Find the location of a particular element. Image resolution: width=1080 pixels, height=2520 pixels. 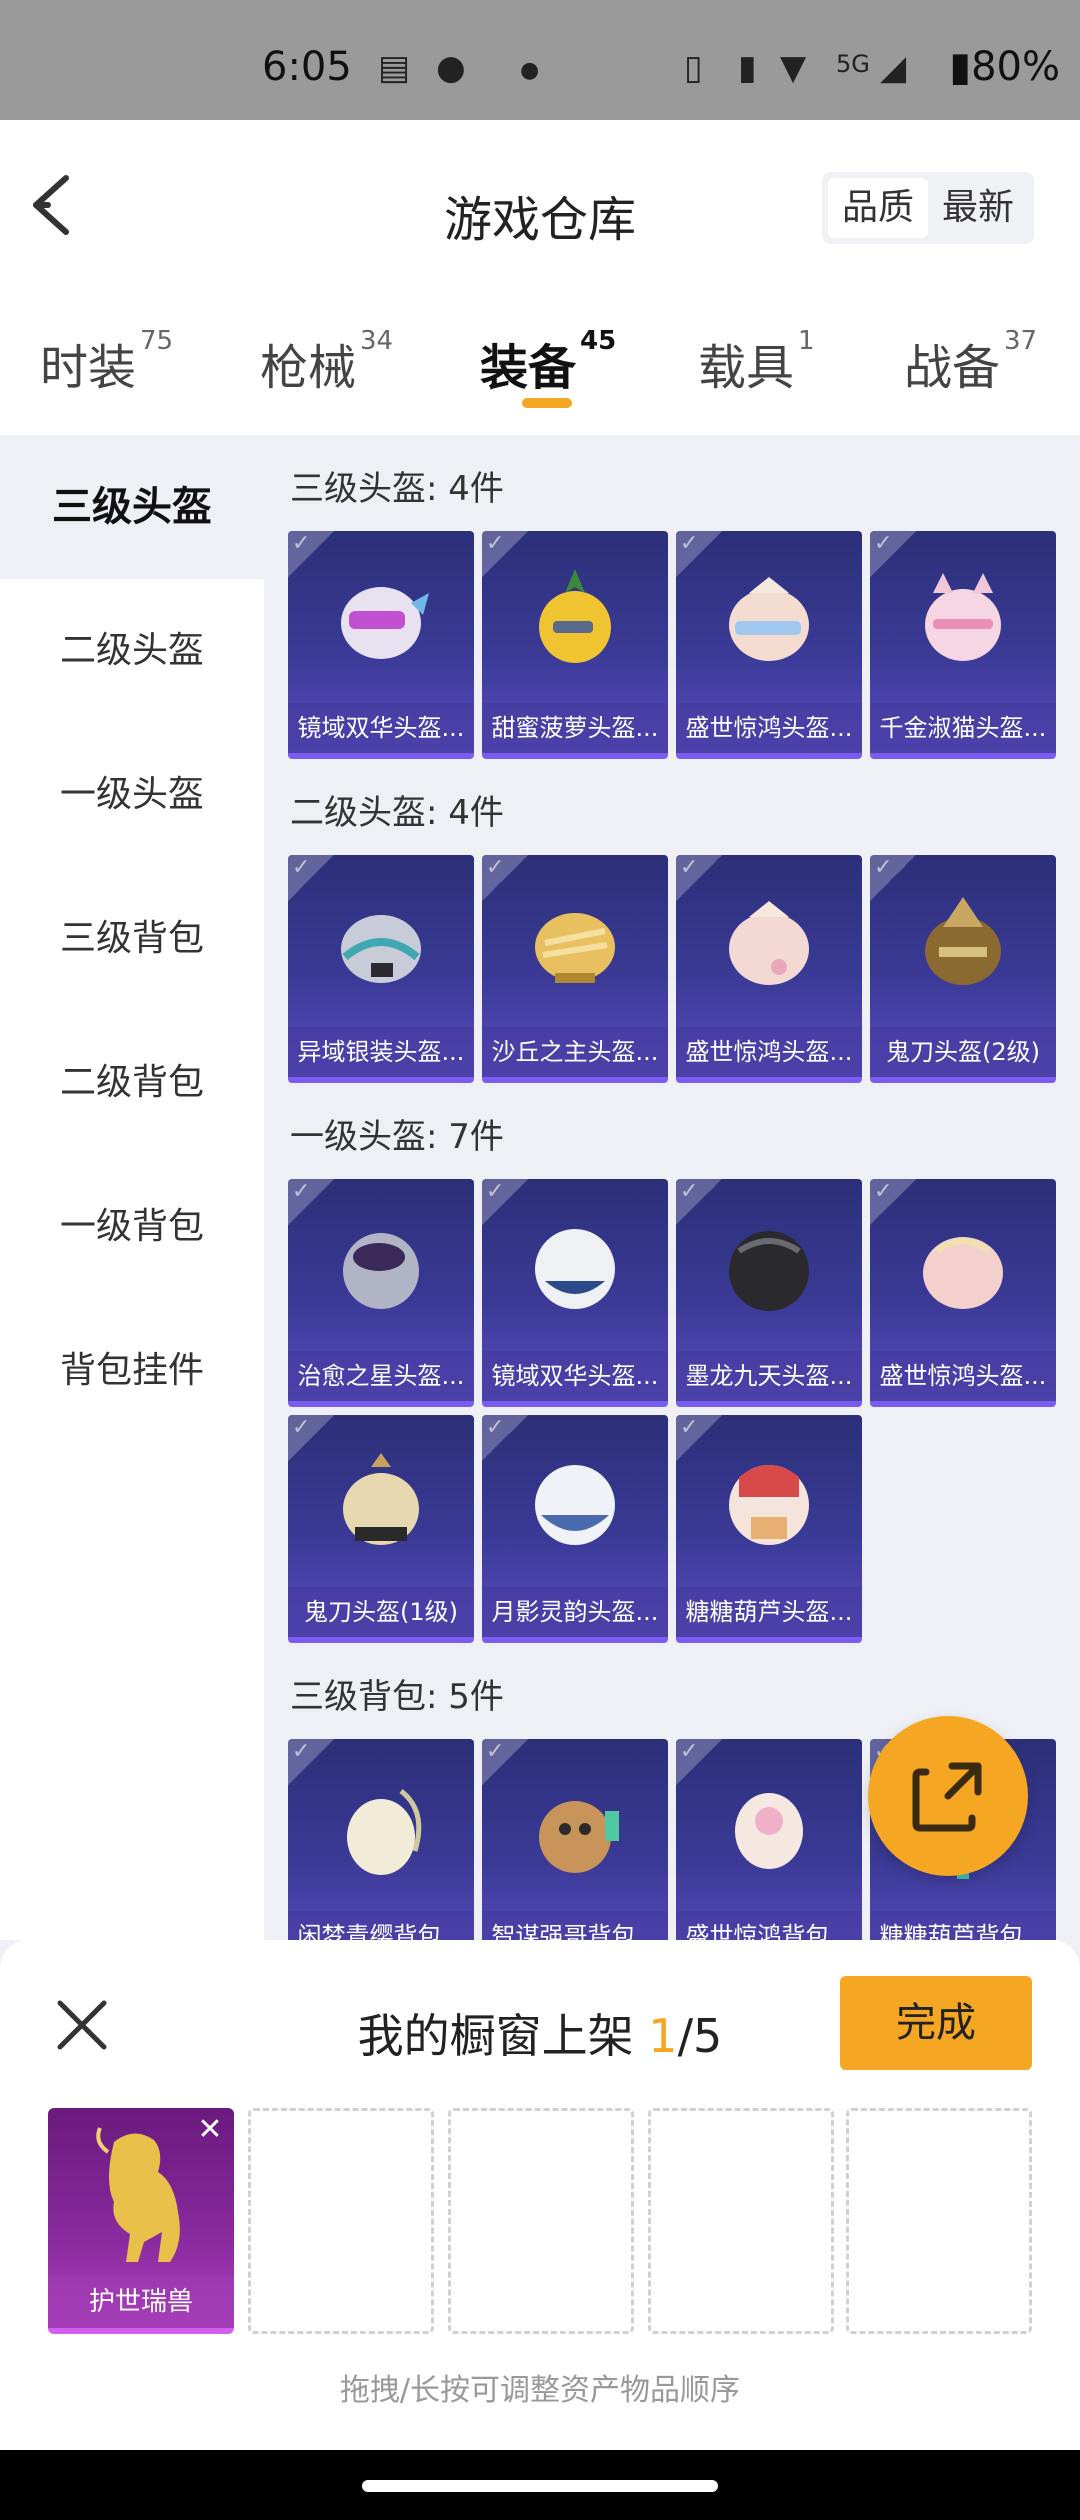

network-label: 5G is located at coordinates (853, 64).